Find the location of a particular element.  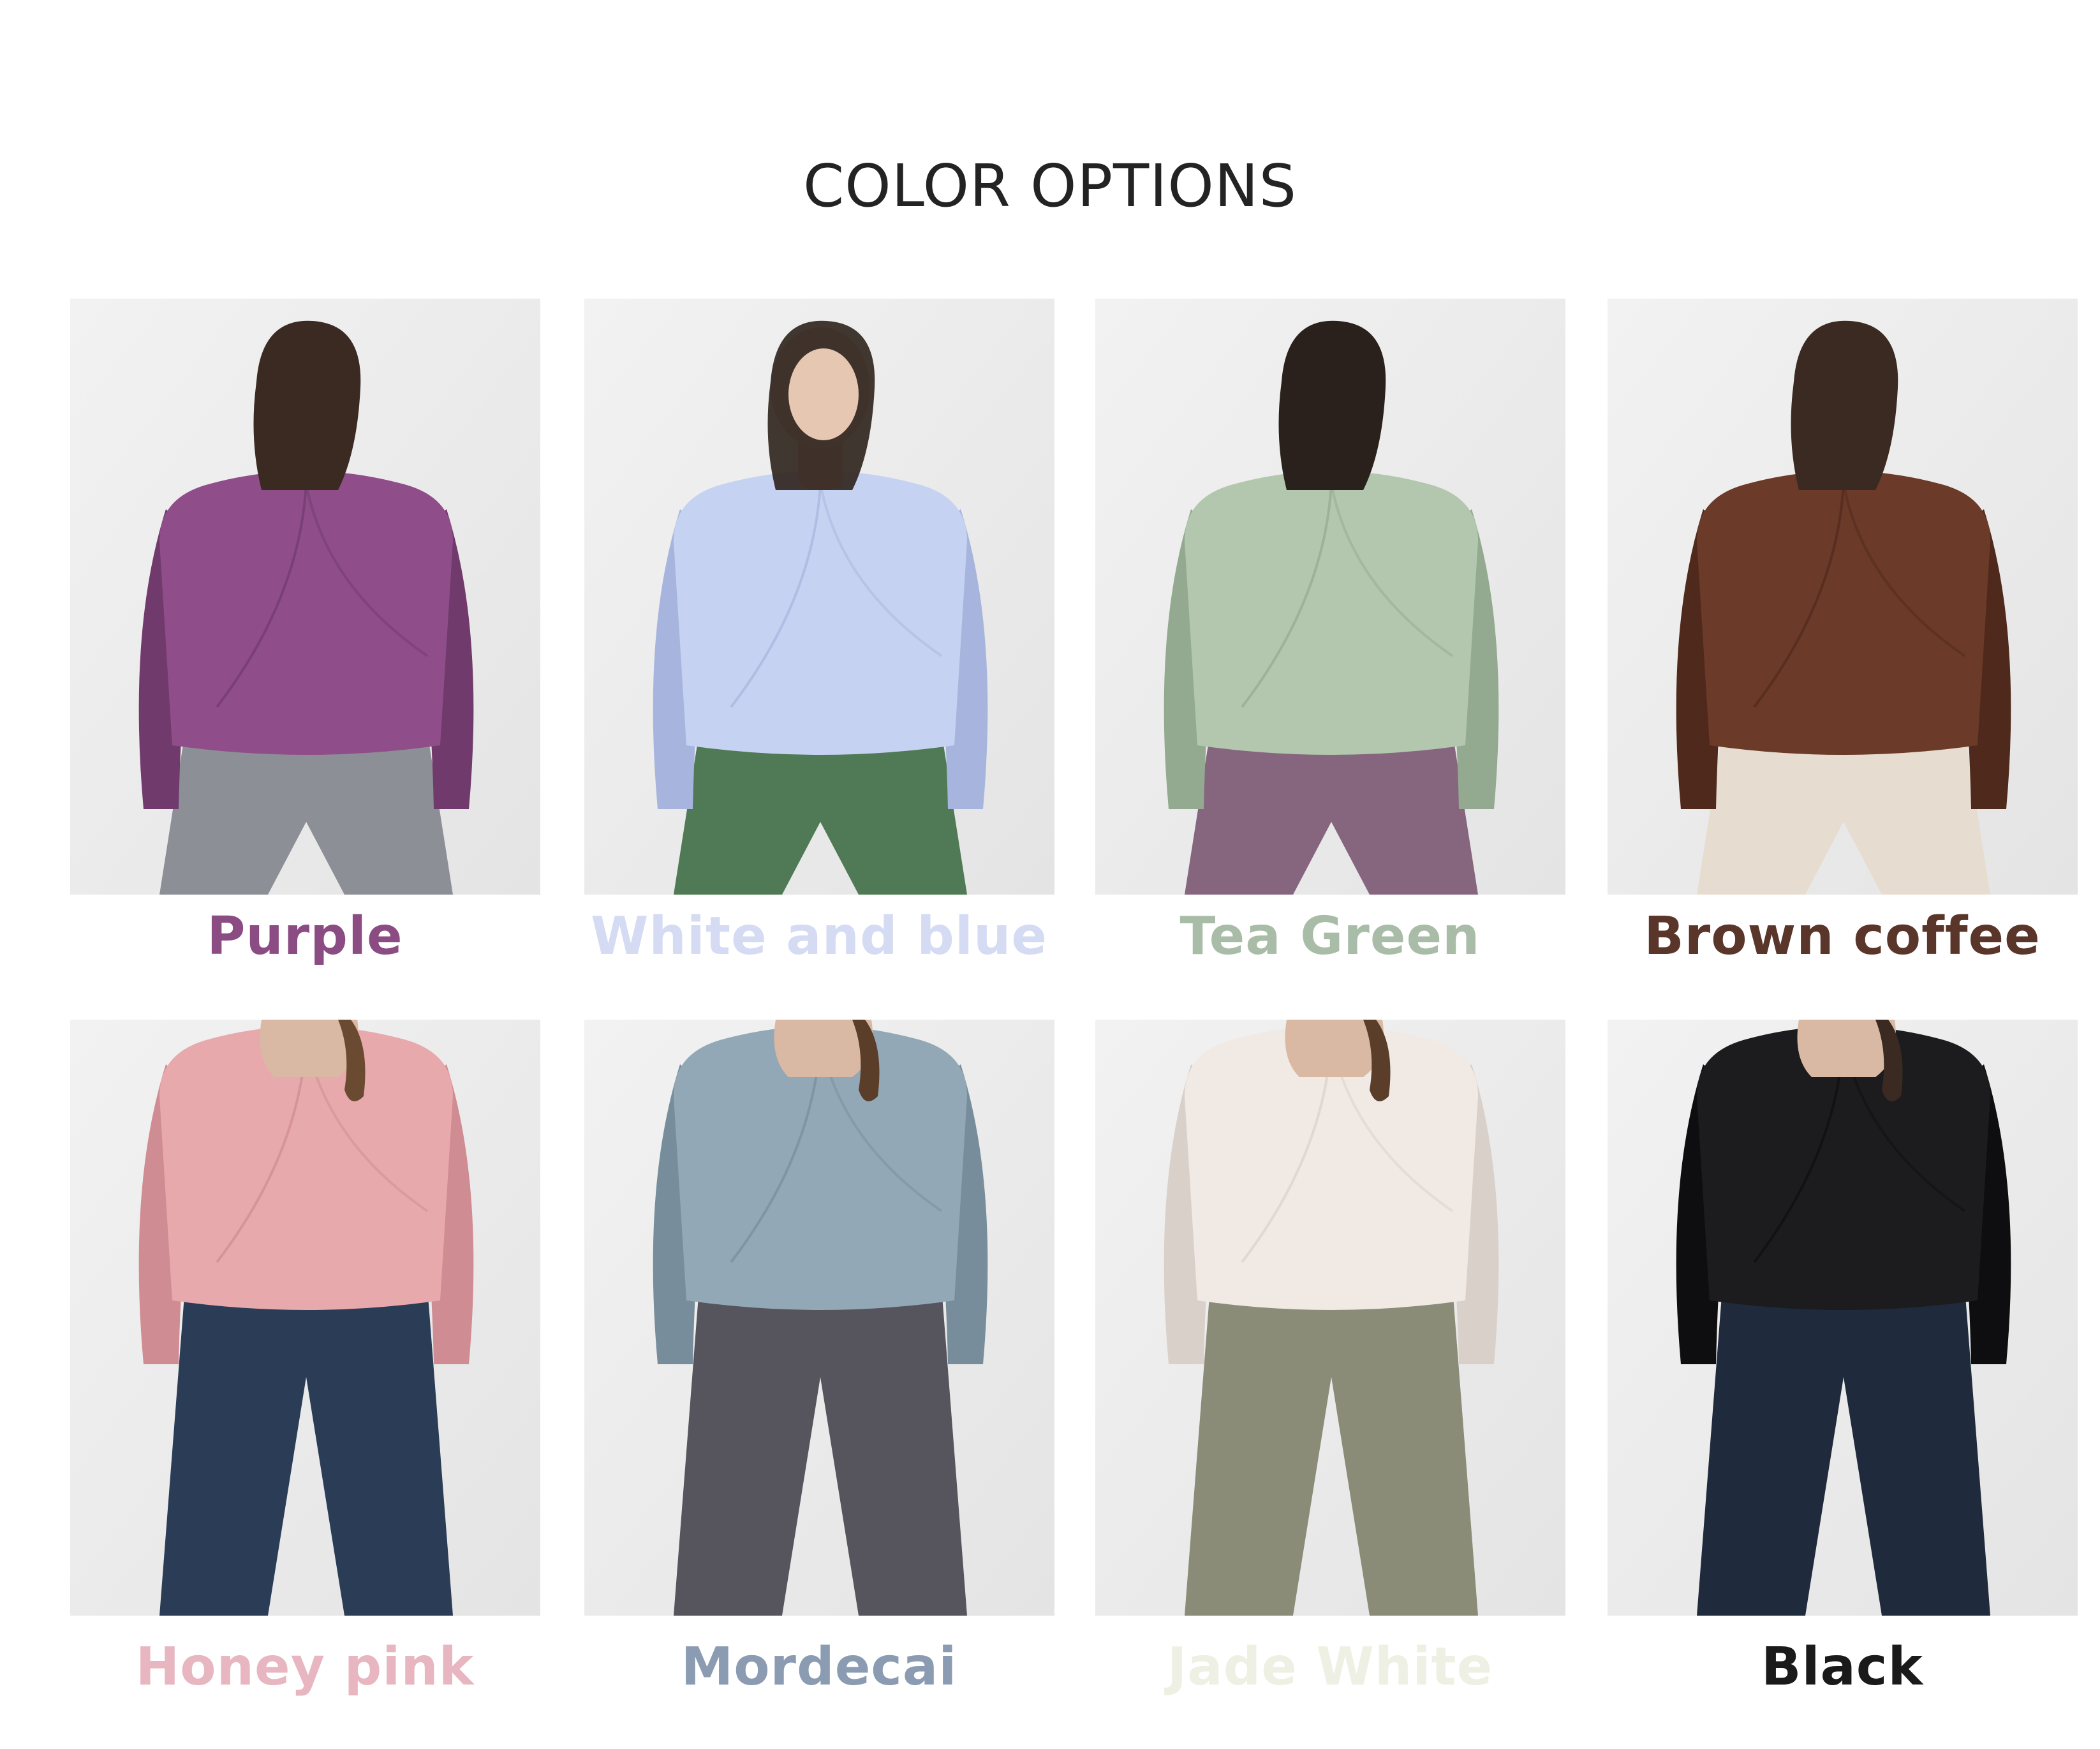

color-label-white-and-blue: White and blue is located at coordinates (819, 936).